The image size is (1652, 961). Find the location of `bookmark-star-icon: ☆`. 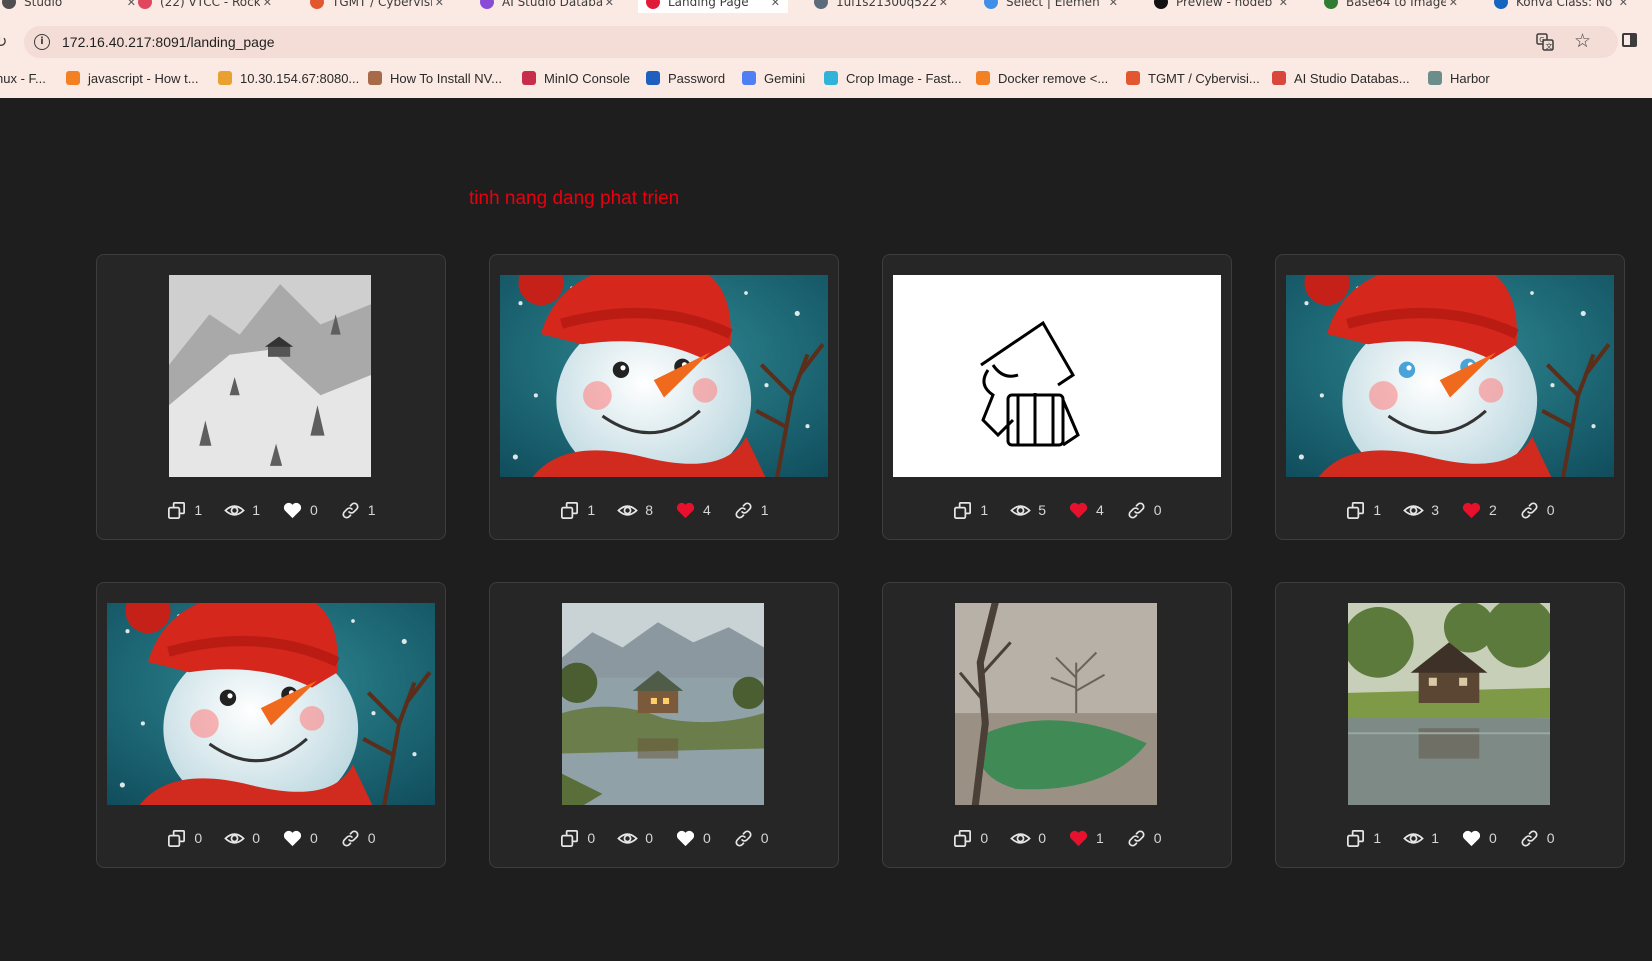

bookmark-star-icon: ☆ is located at coordinates (1582, 41).